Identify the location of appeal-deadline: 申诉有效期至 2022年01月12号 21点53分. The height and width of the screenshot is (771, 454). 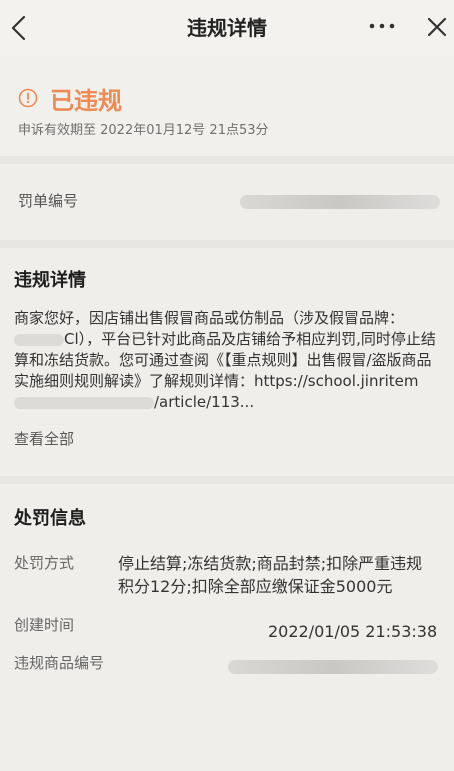
(143, 130).